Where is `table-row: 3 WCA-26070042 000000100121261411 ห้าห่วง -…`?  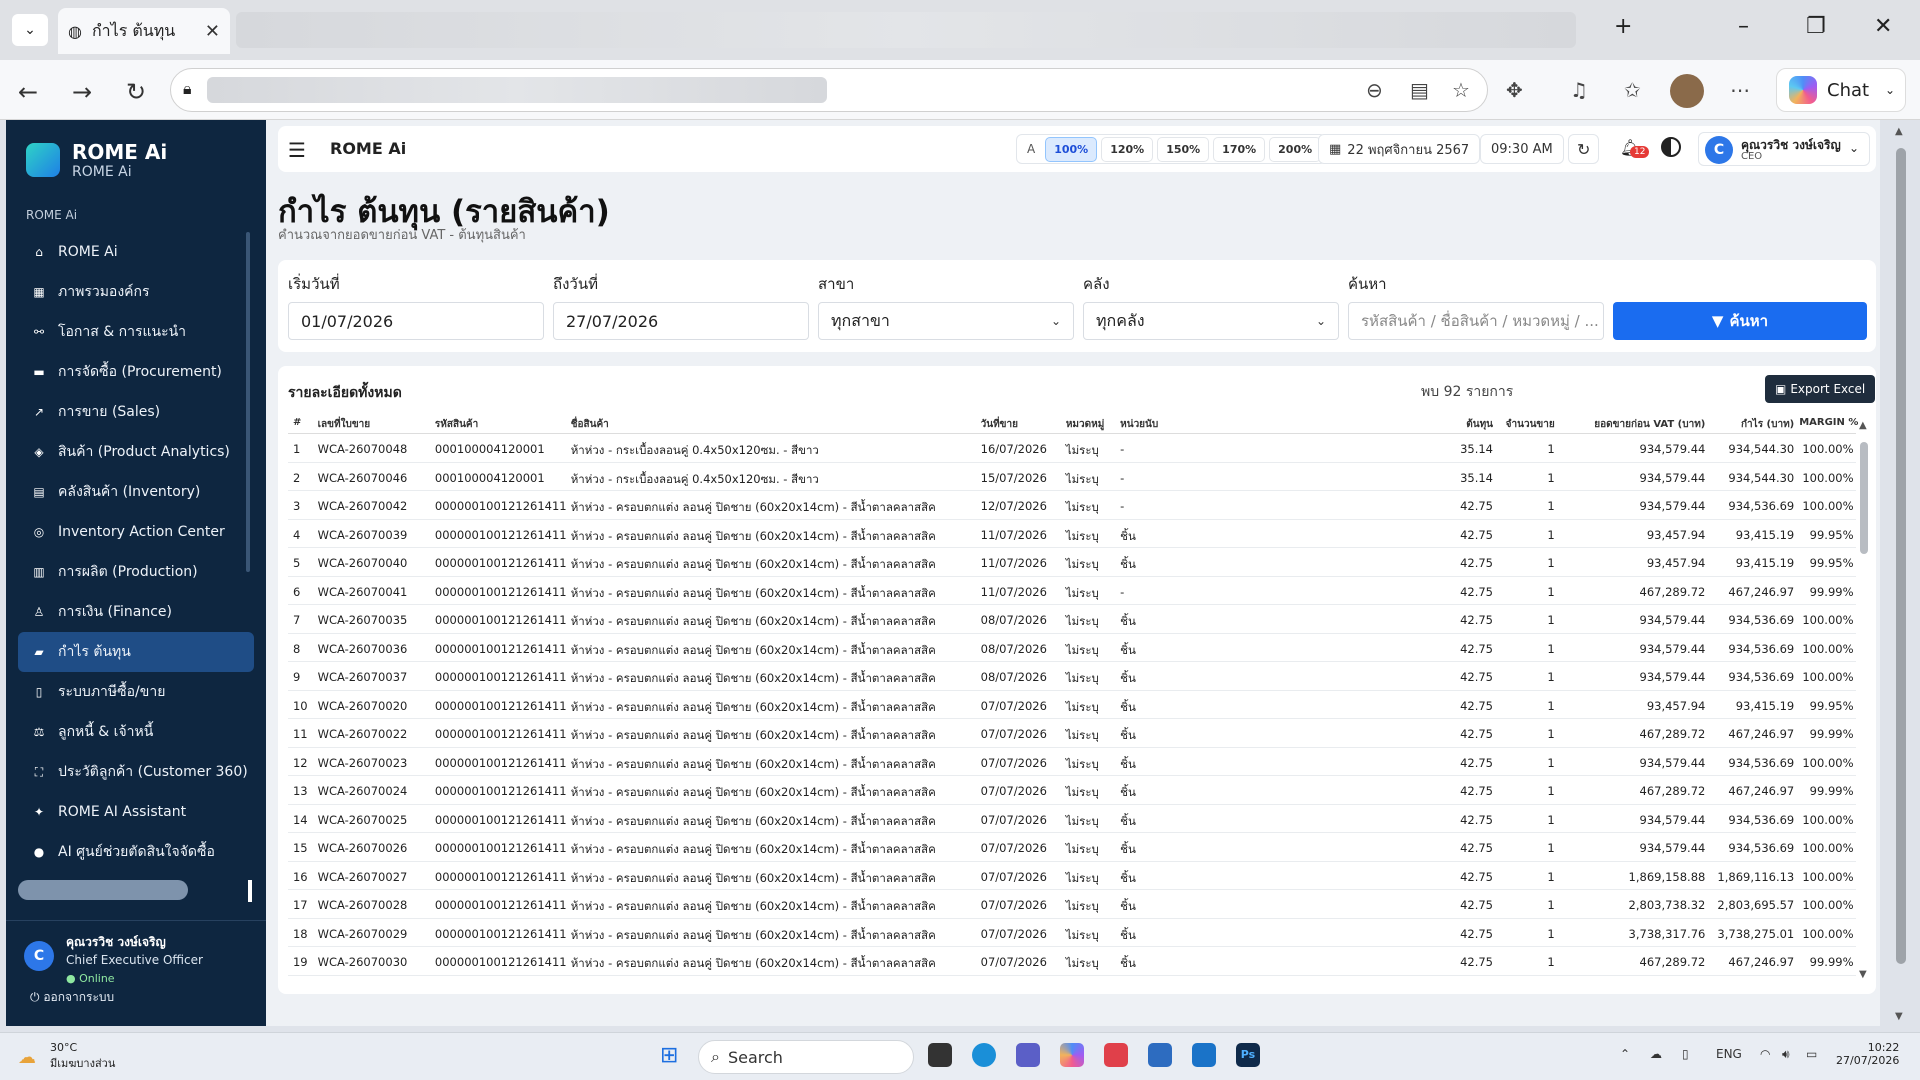 table-row: 3 WCA-26070042 000000100121261411 ห้าห่วง -… is located at coordinates (1072, 505).